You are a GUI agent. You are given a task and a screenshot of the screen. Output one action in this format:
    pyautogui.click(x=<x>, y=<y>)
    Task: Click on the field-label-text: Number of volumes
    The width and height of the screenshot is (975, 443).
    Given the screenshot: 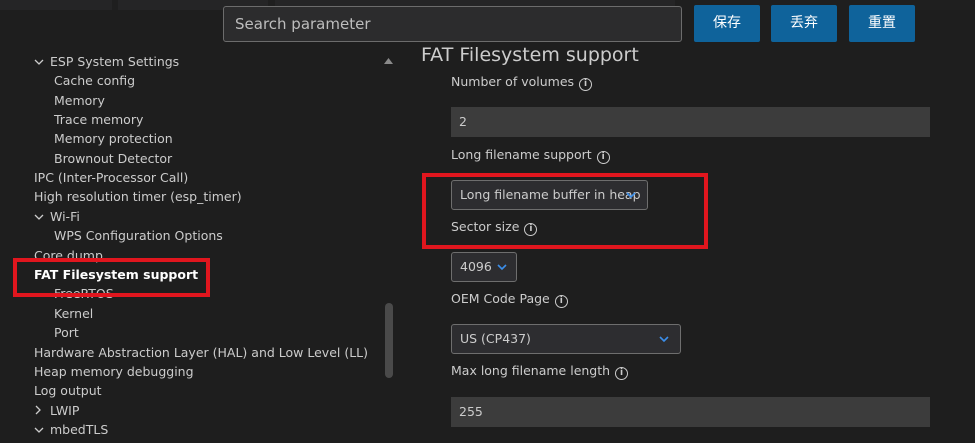 What is the action you would take?
    pyautogui.click(x=513, y=81)
    